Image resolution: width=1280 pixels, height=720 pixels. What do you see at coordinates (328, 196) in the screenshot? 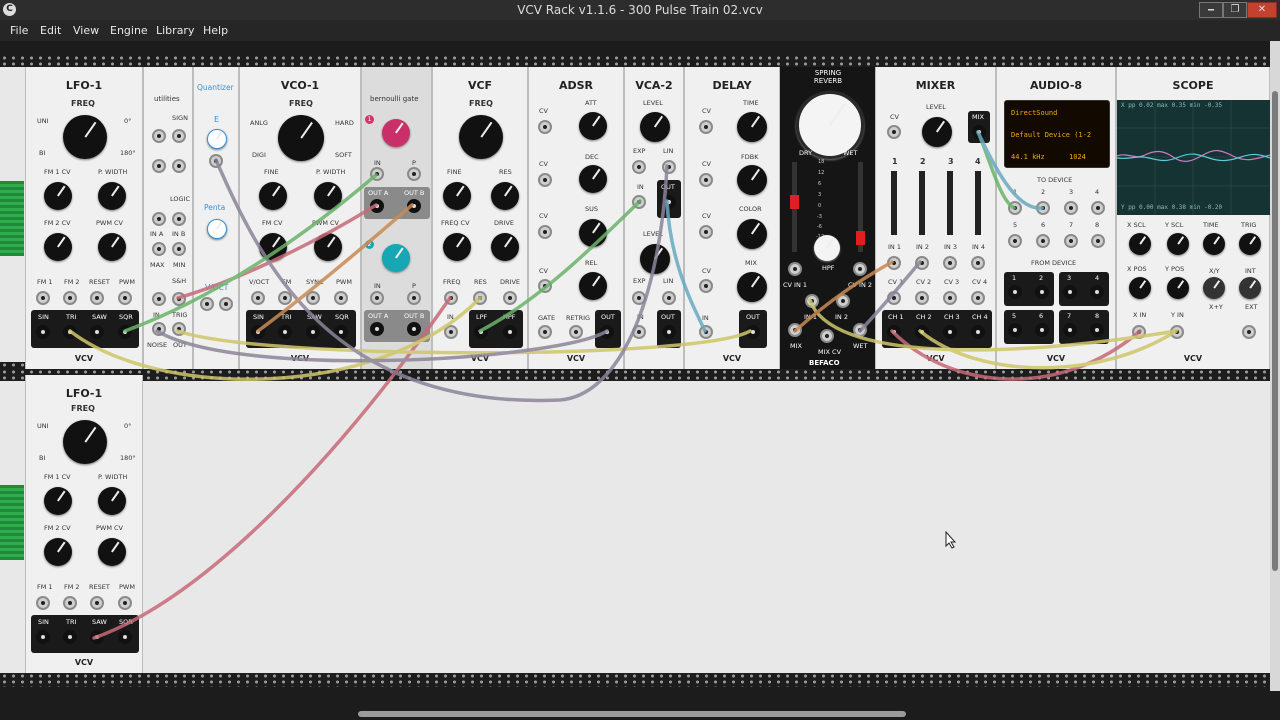
I see `vco1-pwidth-knob` at bounding box center [328, 196].